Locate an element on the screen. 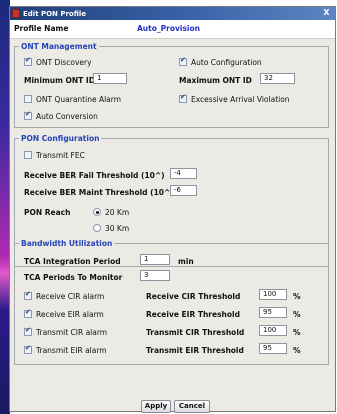 The height and width of the screenshot is (414, 337). transmit-eir-threshold-label: Transmit EIR Threshold is located at coordinates (195, 350).